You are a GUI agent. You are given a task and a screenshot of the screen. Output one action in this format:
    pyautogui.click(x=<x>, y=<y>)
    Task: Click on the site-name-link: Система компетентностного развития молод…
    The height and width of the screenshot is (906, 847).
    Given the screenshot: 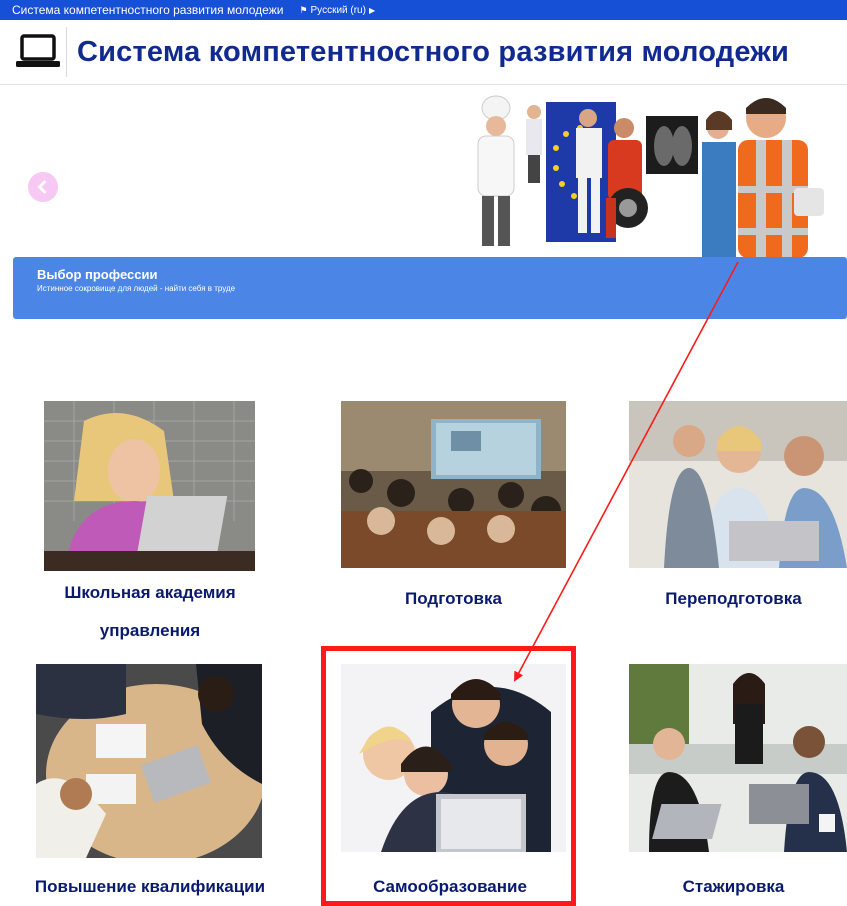 What is the action you would take?
    pyautogui.click(x=147, y=10)
    